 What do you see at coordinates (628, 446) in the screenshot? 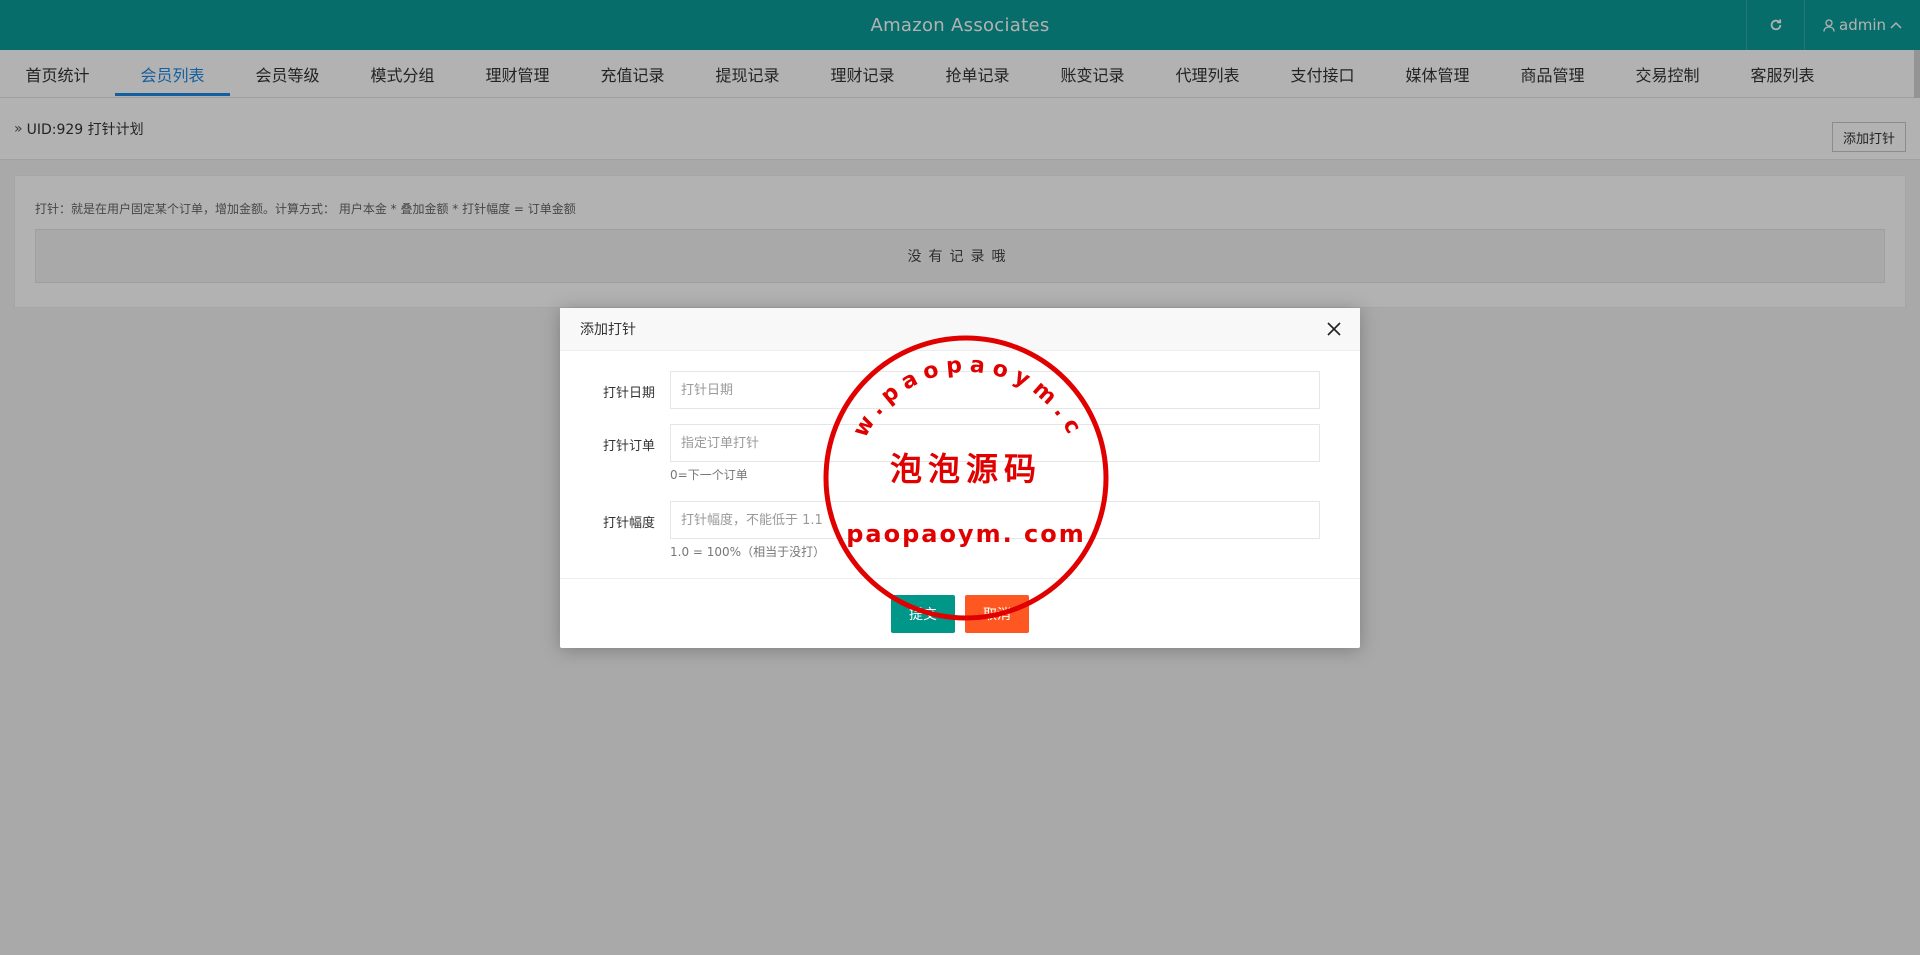
I see `order-label: 打针订单` at bounding box center [628, 446].